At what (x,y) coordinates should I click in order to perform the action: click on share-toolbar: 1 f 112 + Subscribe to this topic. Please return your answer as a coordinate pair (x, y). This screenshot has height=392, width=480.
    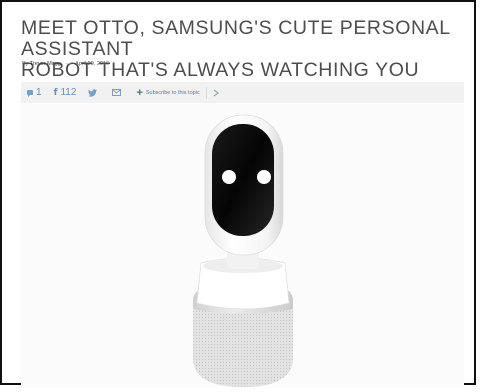
    Looking at the image, I should click on (242, 92).